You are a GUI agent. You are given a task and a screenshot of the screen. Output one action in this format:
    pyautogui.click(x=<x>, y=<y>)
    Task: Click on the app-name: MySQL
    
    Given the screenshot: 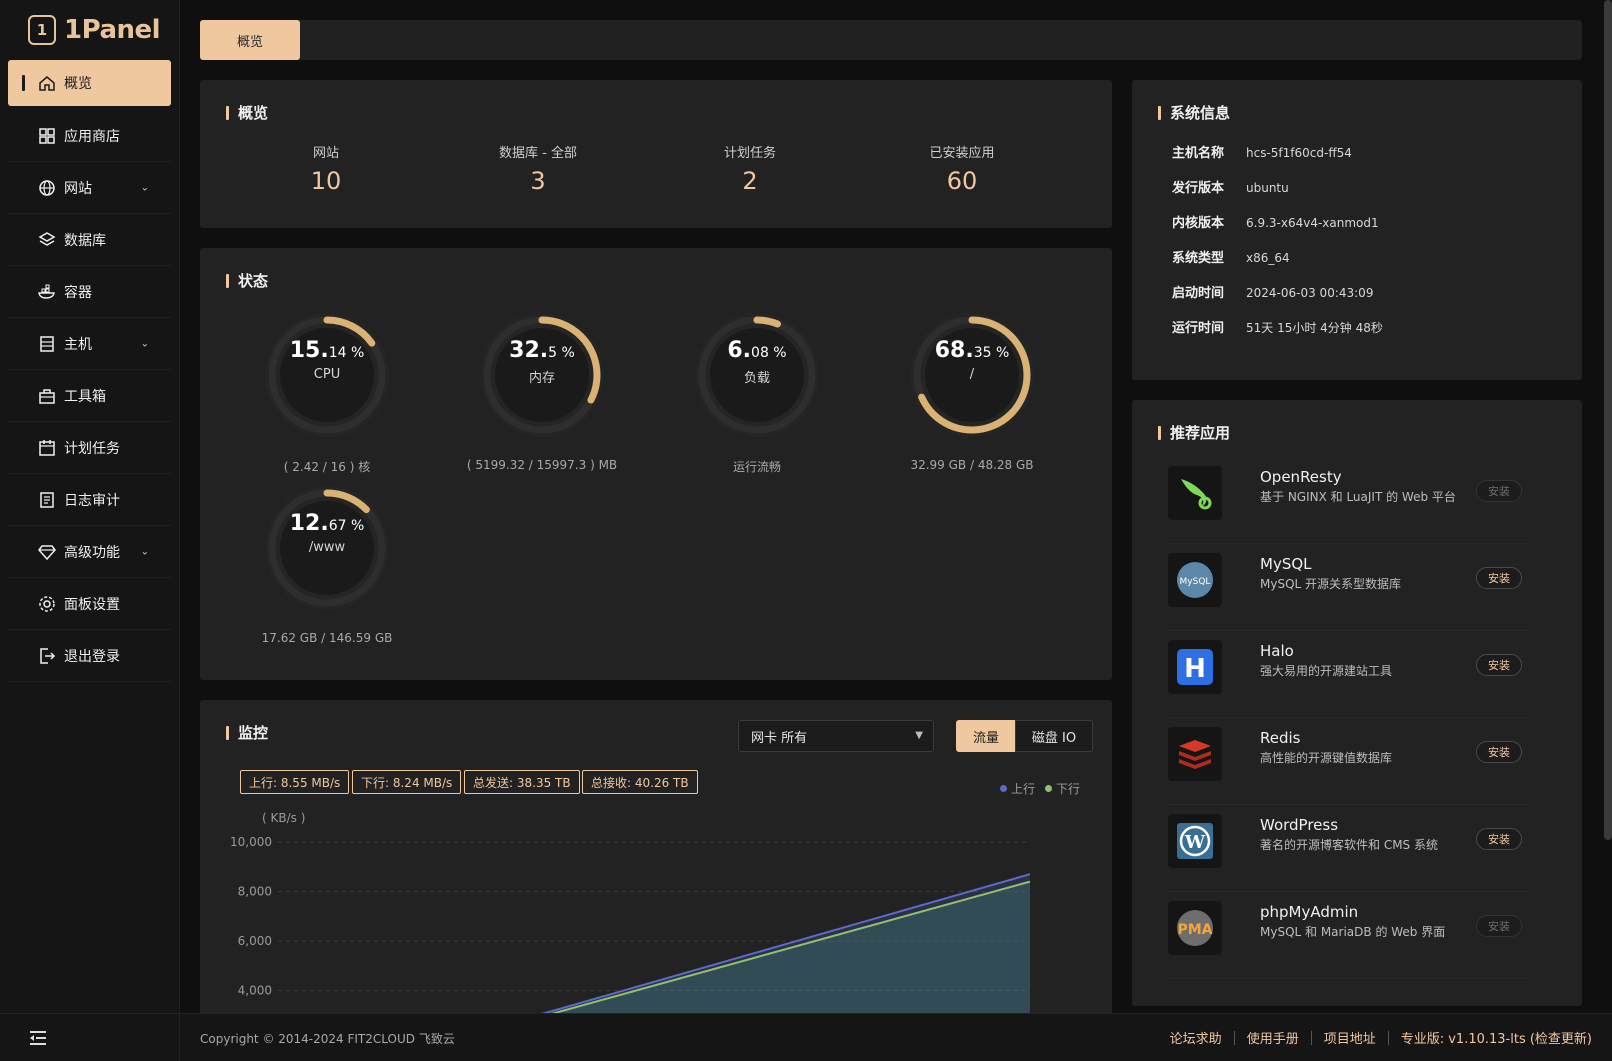 What is the action you would take?
    pyautogui.click(x=1286, y=564)
    